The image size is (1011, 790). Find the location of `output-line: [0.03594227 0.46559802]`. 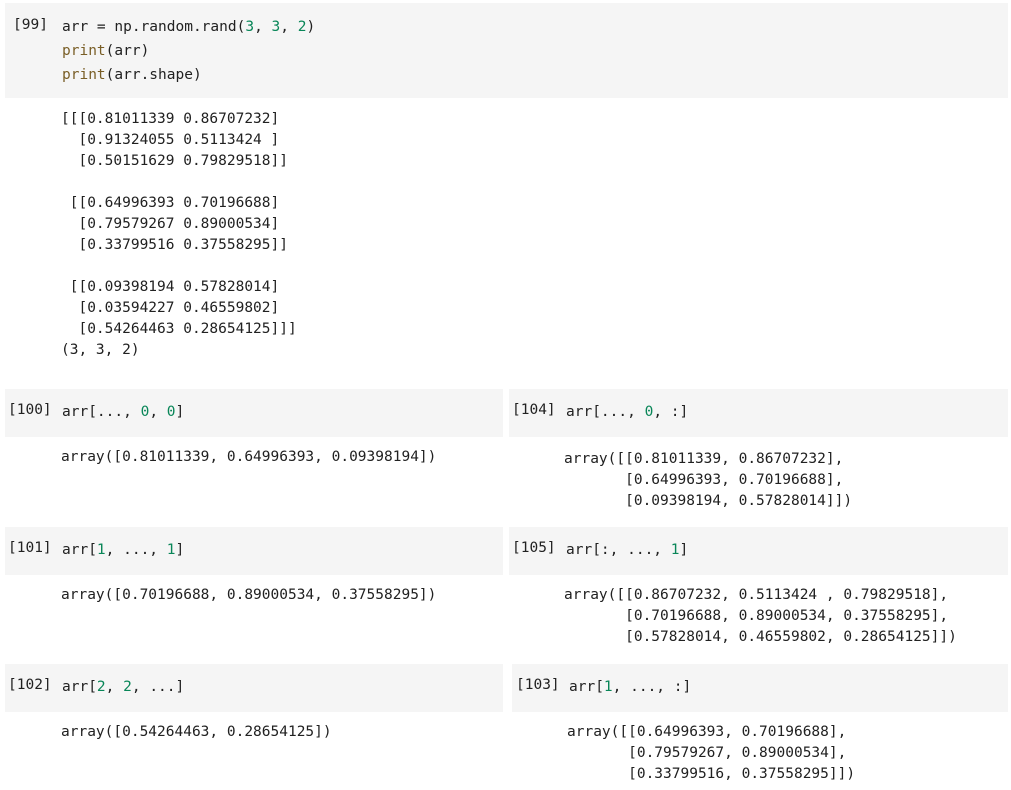

output-line: [0.03594227 0.46559802] is located at coordinates (170, 308).